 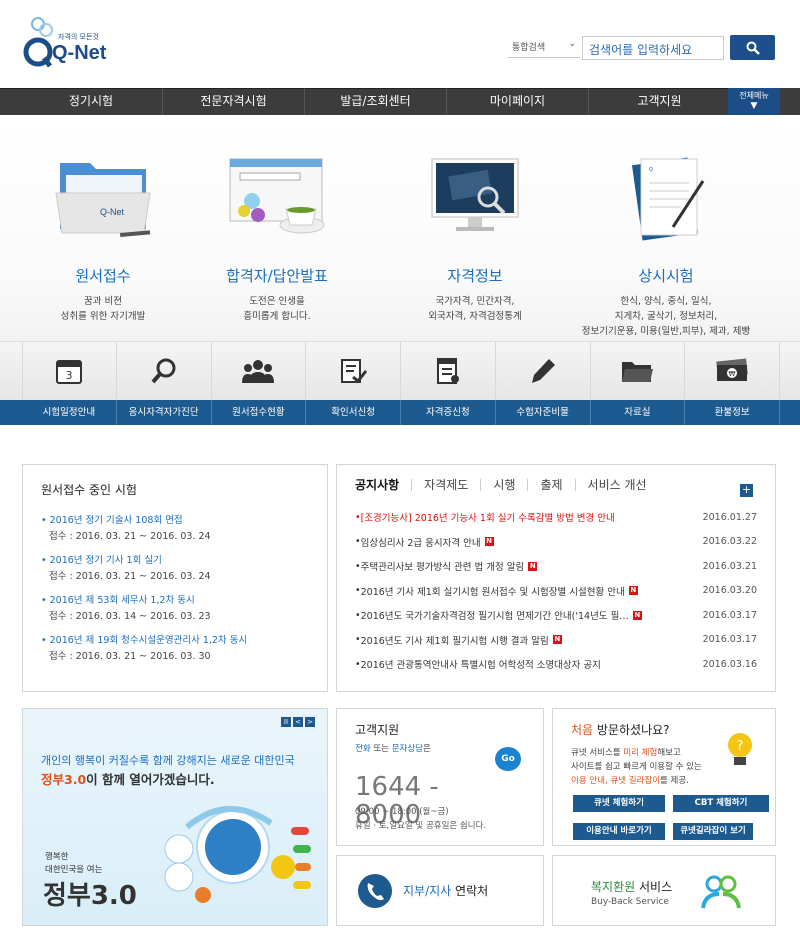 What do you see at coordinates (732, 412) in the screenshot?
I see `quick-link-label: 환불정보` at bounding box center [732, 412].